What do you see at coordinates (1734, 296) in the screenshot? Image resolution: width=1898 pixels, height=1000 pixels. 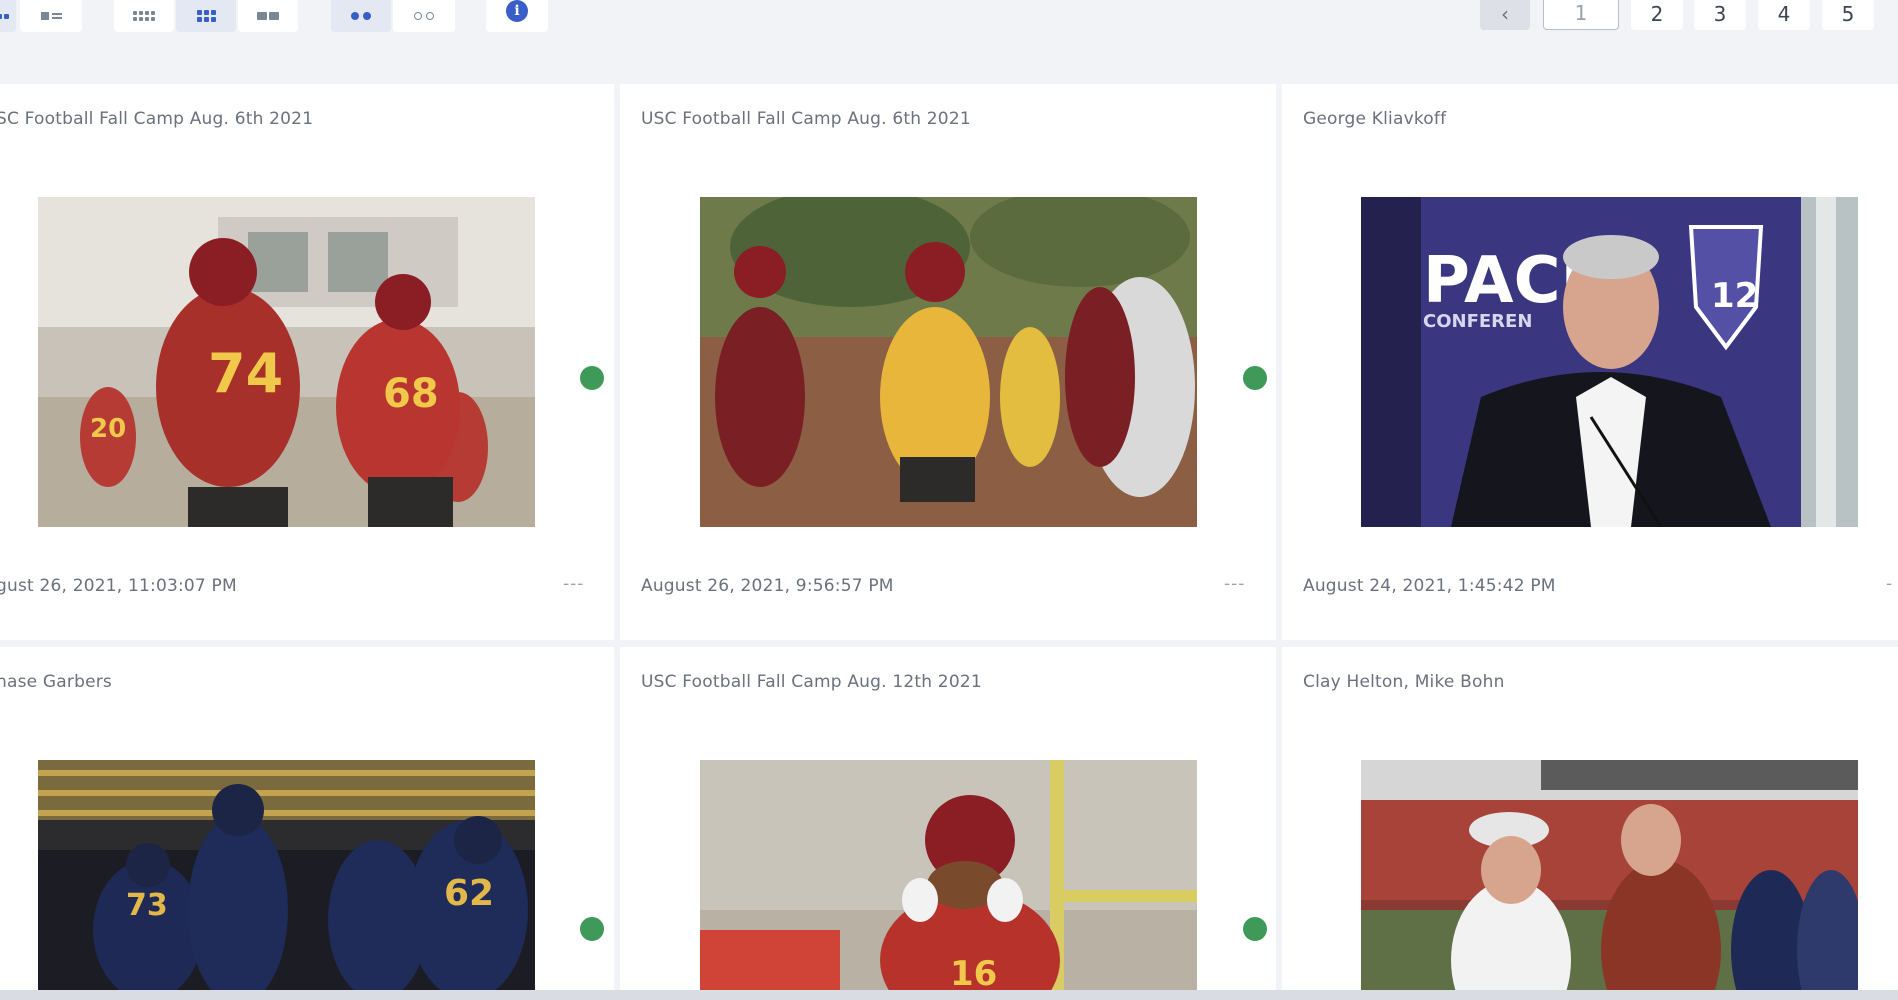 I see `pac-shield-number: 12` at bounding box center [1734, 296].